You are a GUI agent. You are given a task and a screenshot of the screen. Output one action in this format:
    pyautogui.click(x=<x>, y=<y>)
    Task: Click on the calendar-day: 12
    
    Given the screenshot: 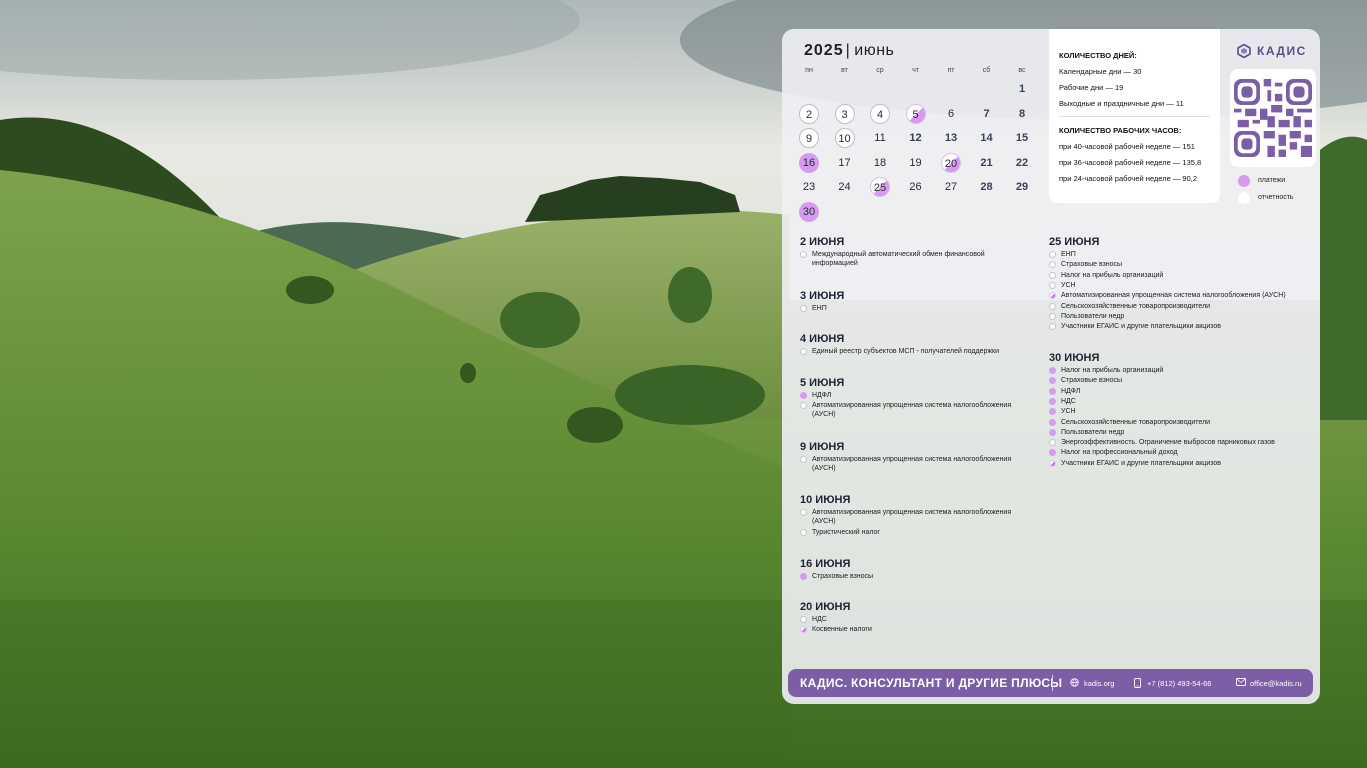 What is the action you would take?
    pyautogui.click(x=916, y=138)
    